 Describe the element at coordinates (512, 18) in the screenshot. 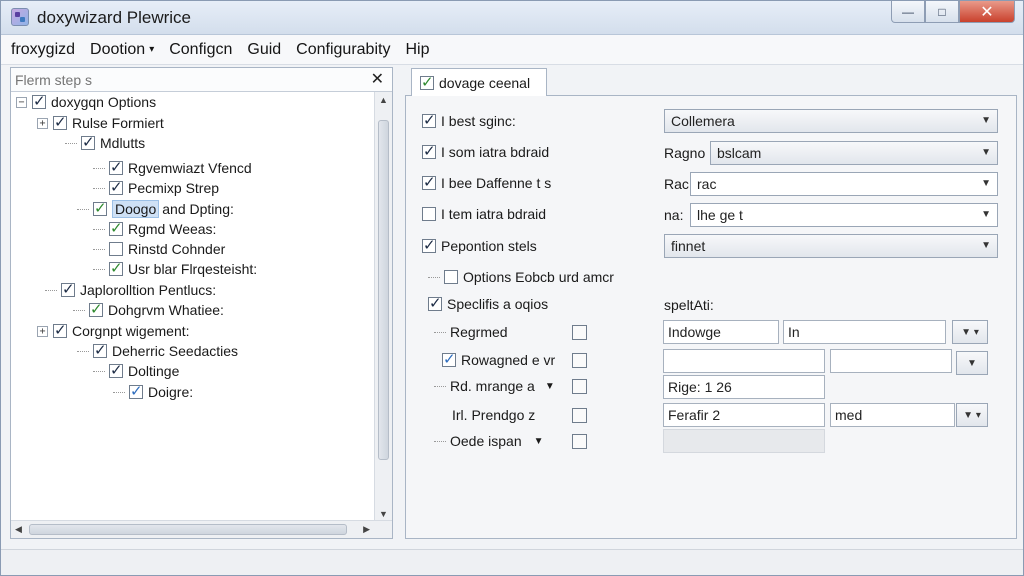

I see `title-bar: doxywizard Plewrice — □ ✕` at that location.